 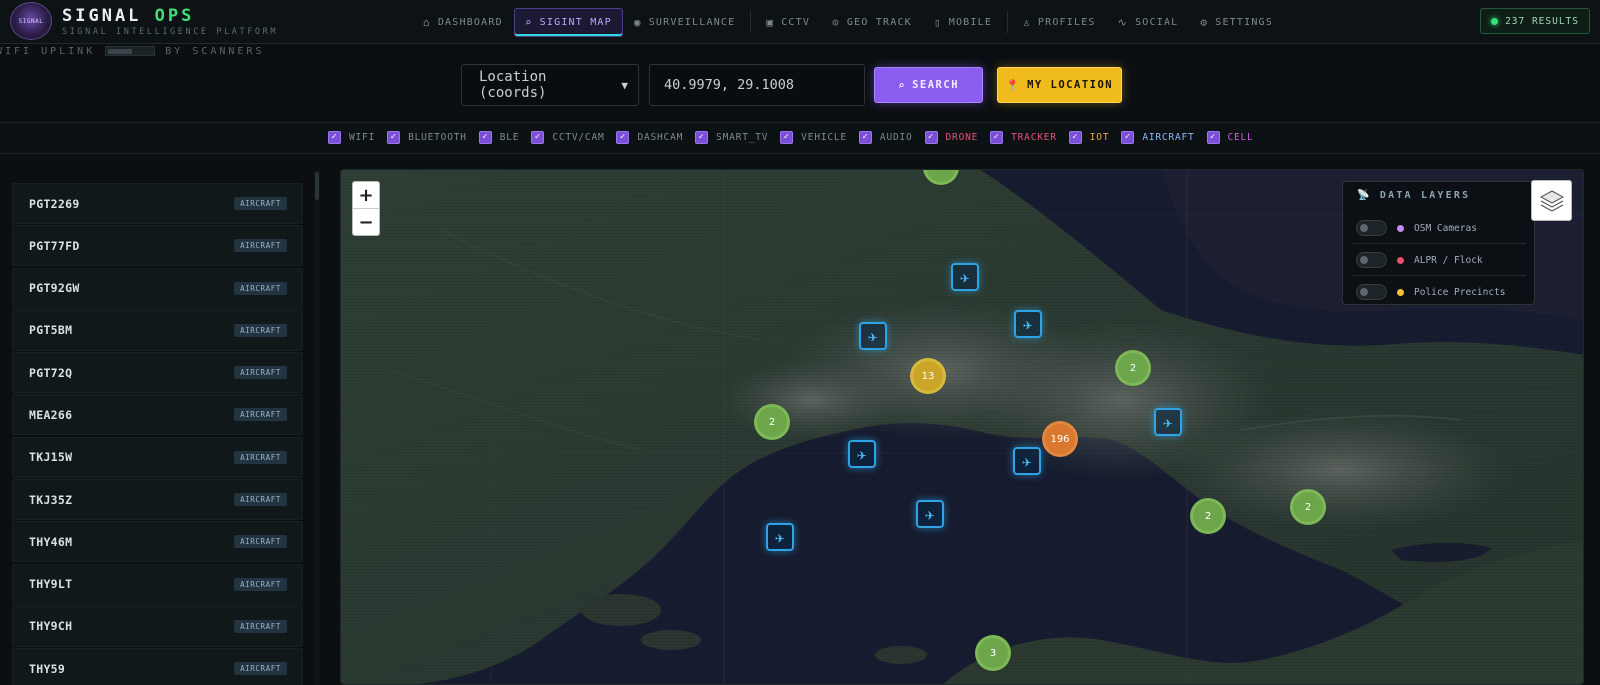 What do you see at coordinates (317, 186) in the screenshot?
I see `scrollbar-thumb` at bounding box center [317, 186].